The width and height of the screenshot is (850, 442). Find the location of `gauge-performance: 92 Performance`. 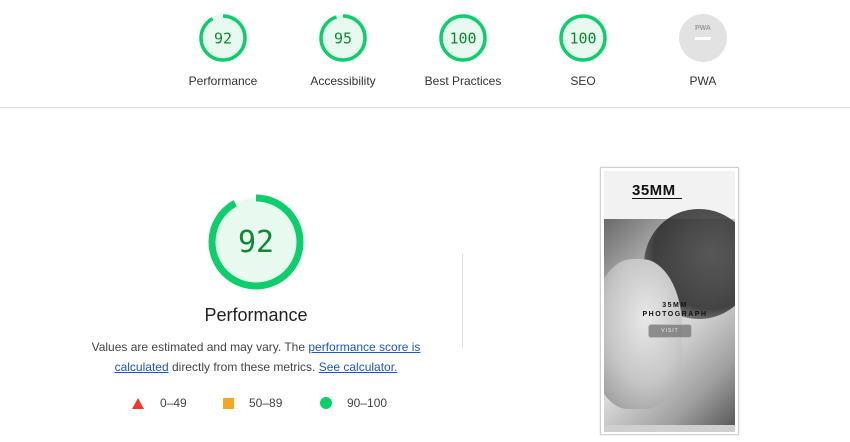

gauge-performance: 92 Performance is located at coordinates (223, 53).